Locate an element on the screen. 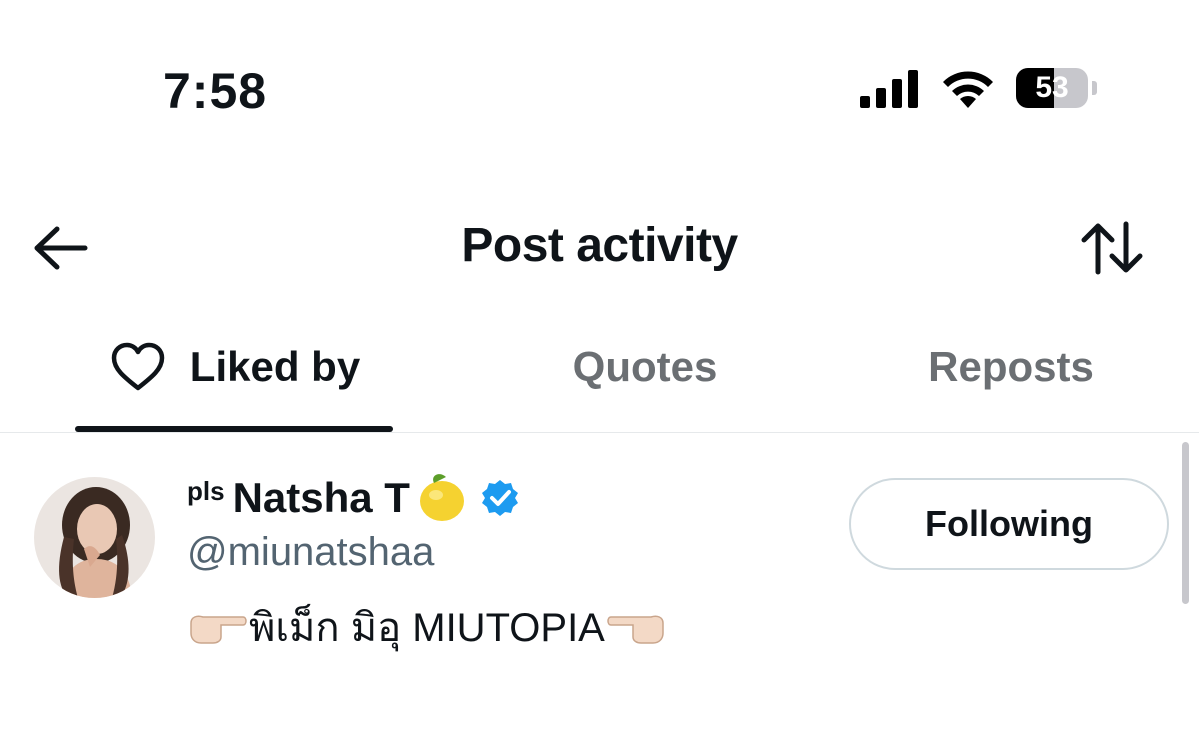 Image resolution: width=1199 pixels, height=729 pixels. scrollbar is located at coordinates (1185, 523).